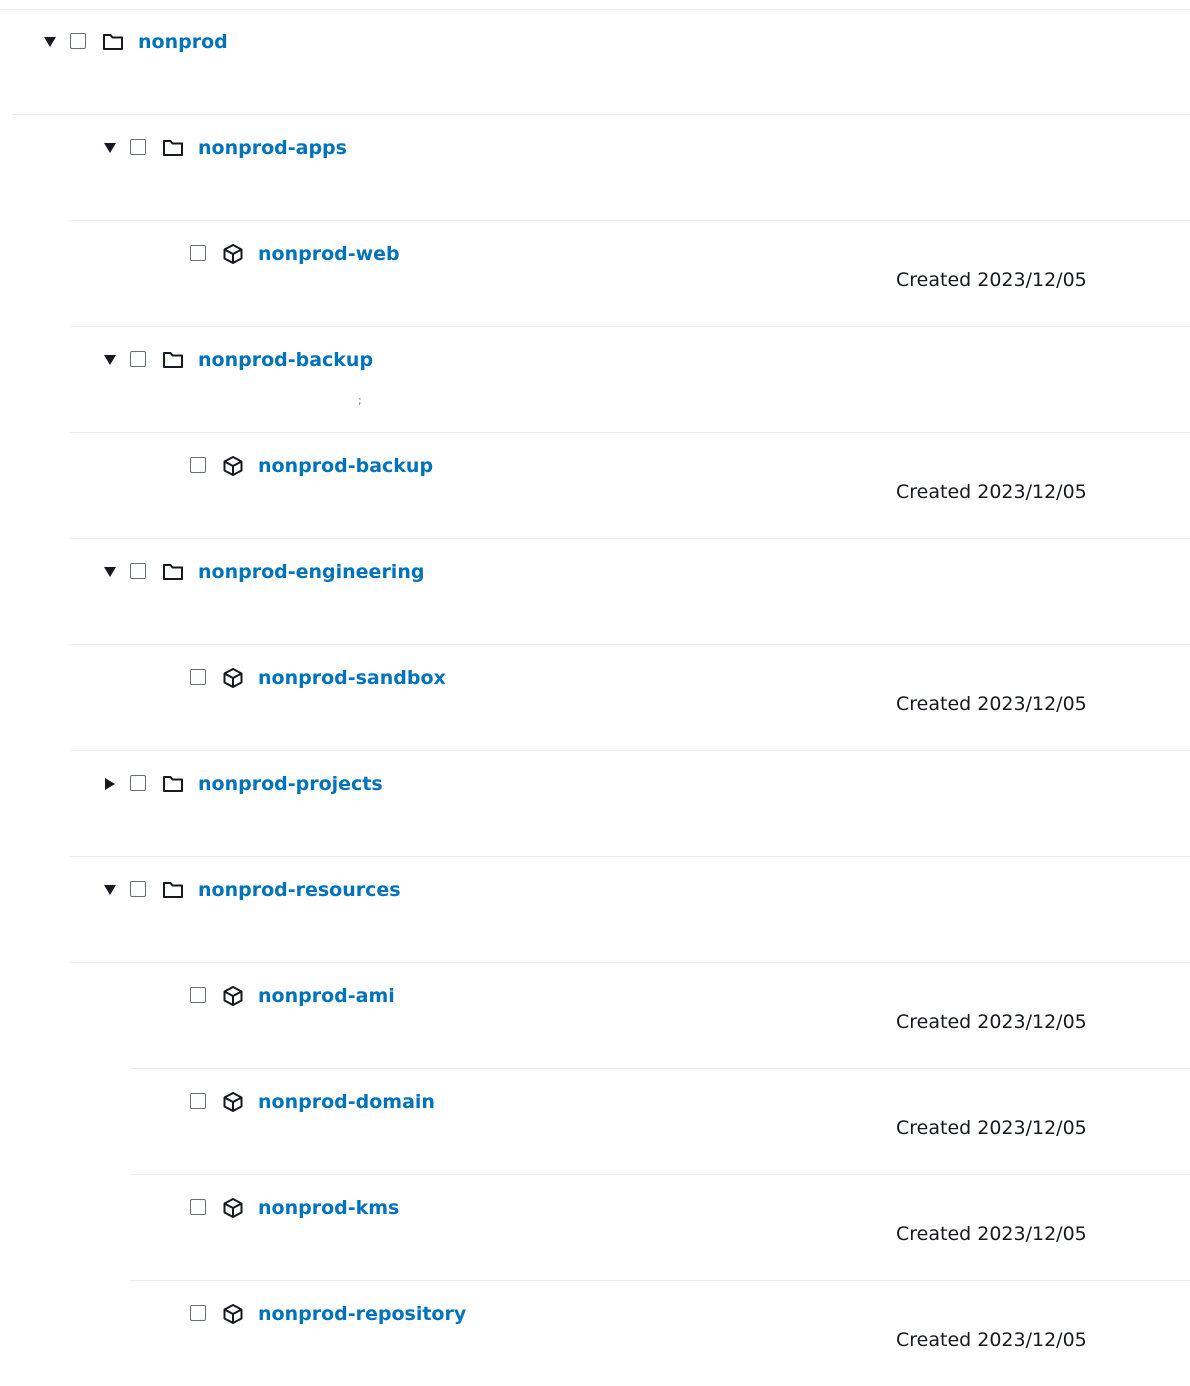 This screenshot has width=1190, height=1386. What do you see at coordinates (660, 1334) in the screenshot?
I see `tree-row-account: nonprod-repository Created 2023/12/05` at bounding box center [660, 1334].